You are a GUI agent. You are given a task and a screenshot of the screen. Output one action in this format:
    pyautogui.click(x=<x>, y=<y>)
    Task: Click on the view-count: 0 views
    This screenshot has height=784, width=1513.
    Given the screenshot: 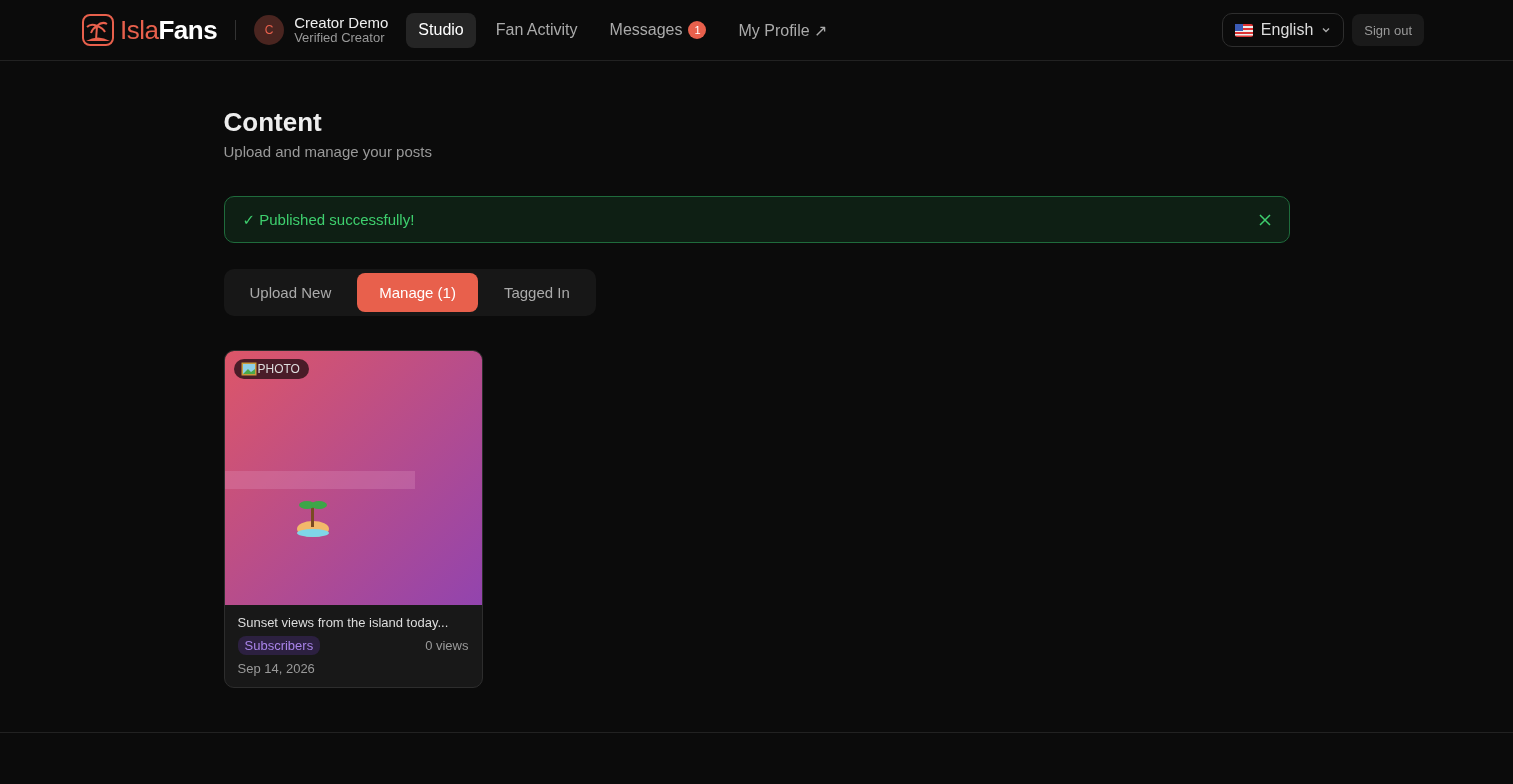 What is the action you would take?
    pyautogui.click(x=447, y=645)
    